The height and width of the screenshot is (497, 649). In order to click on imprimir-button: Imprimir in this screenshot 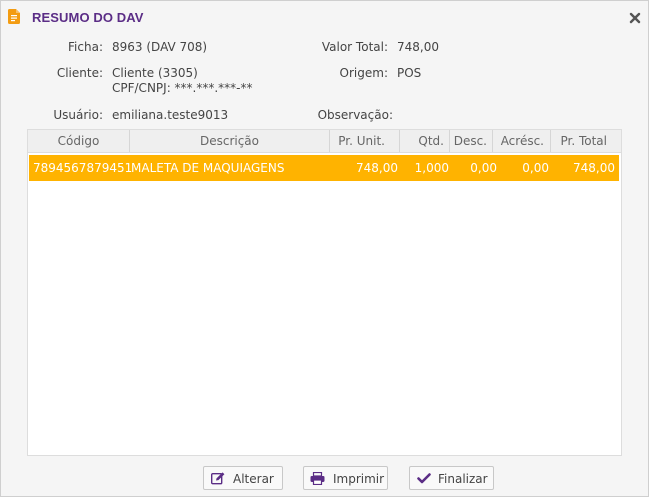, I will do `click(345, 478)`.